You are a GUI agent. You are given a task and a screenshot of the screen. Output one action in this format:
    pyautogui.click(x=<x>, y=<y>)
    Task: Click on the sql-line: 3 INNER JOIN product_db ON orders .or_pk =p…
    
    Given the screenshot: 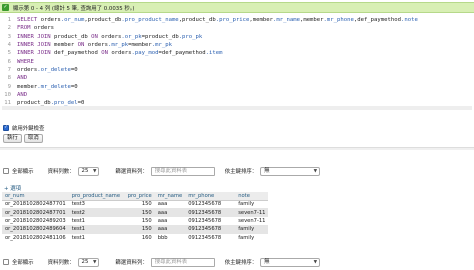 What is the action you would take?
    pyautogui.click(x=237, y=37)
    